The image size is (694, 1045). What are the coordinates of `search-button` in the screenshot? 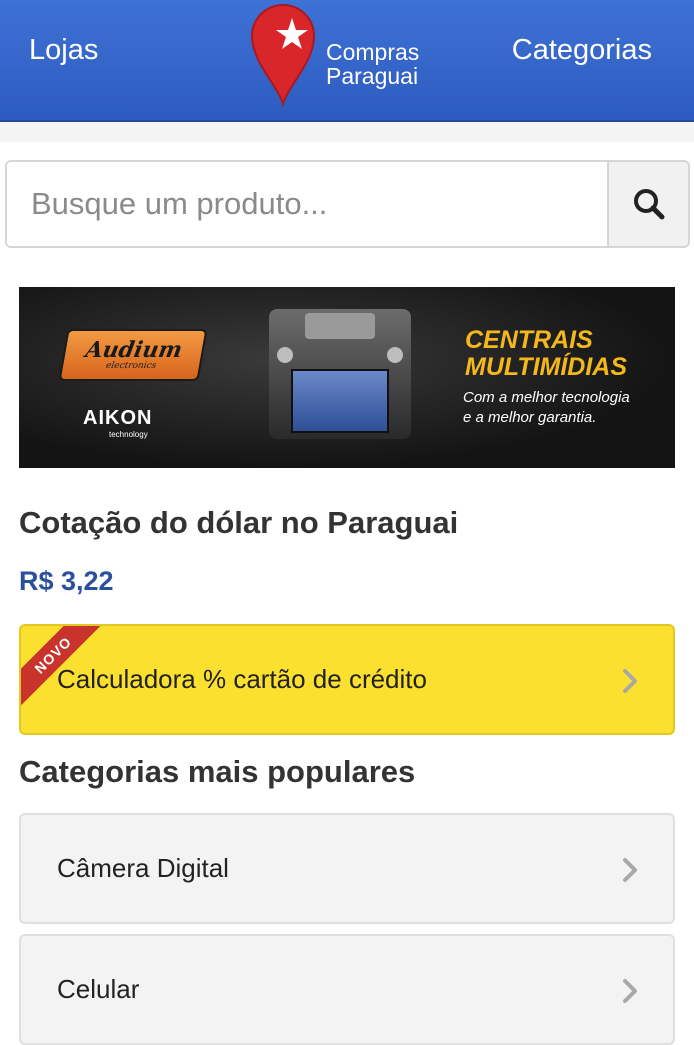 It's located at (647, 204).